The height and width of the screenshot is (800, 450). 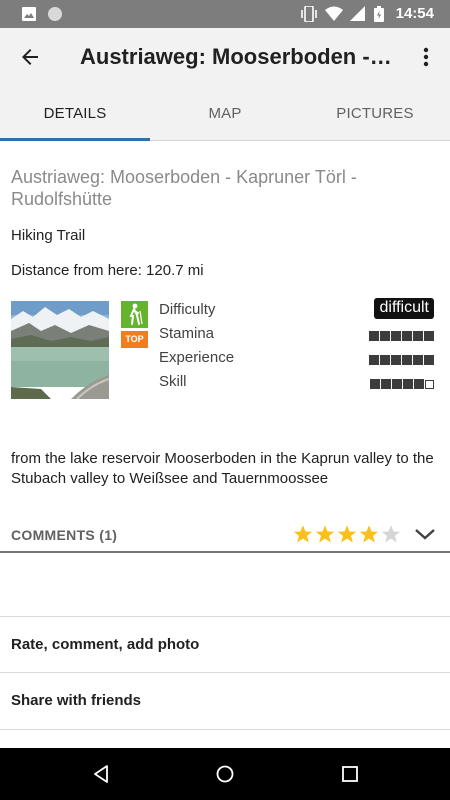 I want to click on divider, so click(x=225, y=729).